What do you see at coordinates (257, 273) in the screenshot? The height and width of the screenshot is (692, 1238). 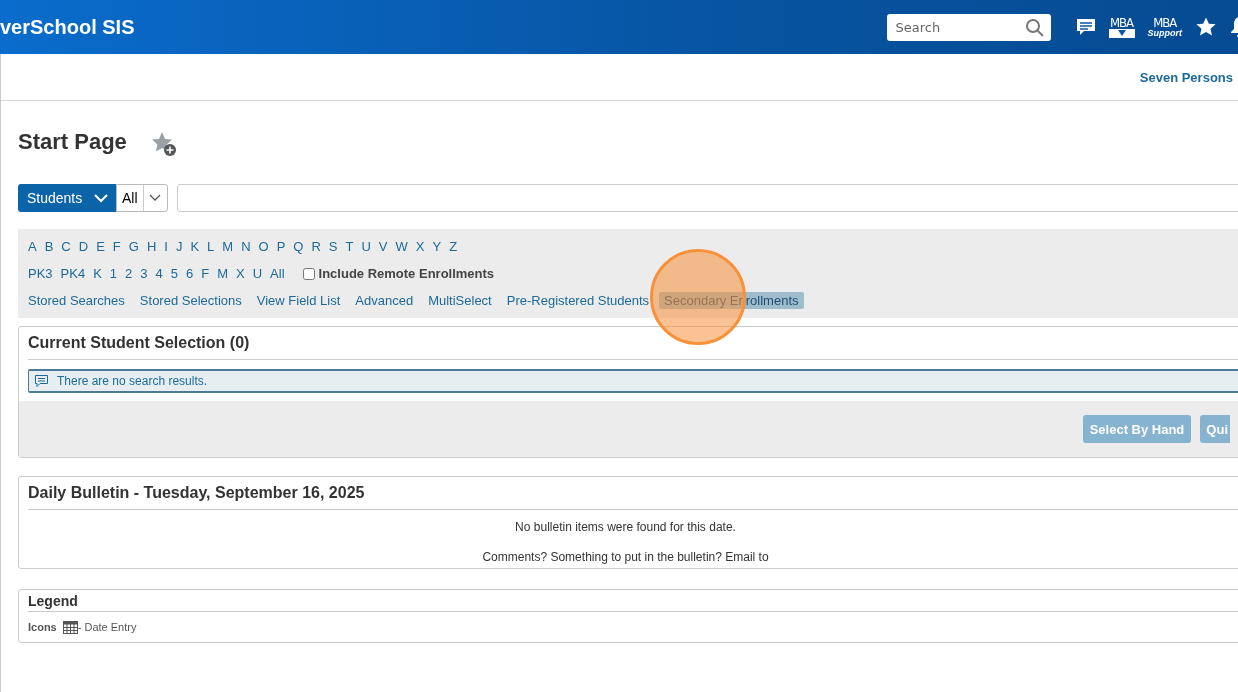 I see `grade-link: U` at bounding box center [257, 273].